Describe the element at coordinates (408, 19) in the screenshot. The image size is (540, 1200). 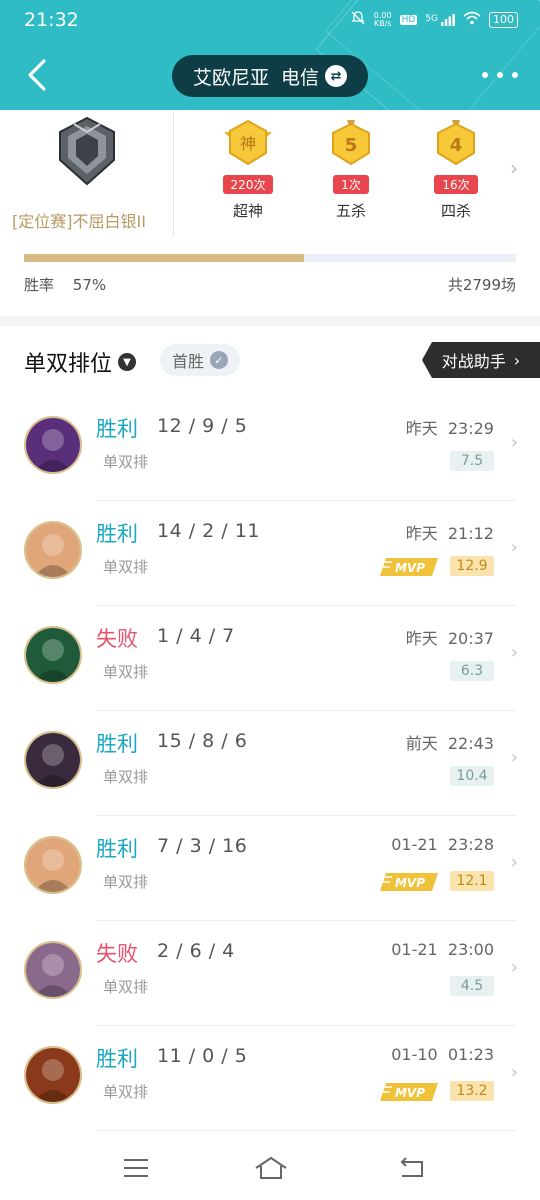
I see `hd-icon: HD` at that location.